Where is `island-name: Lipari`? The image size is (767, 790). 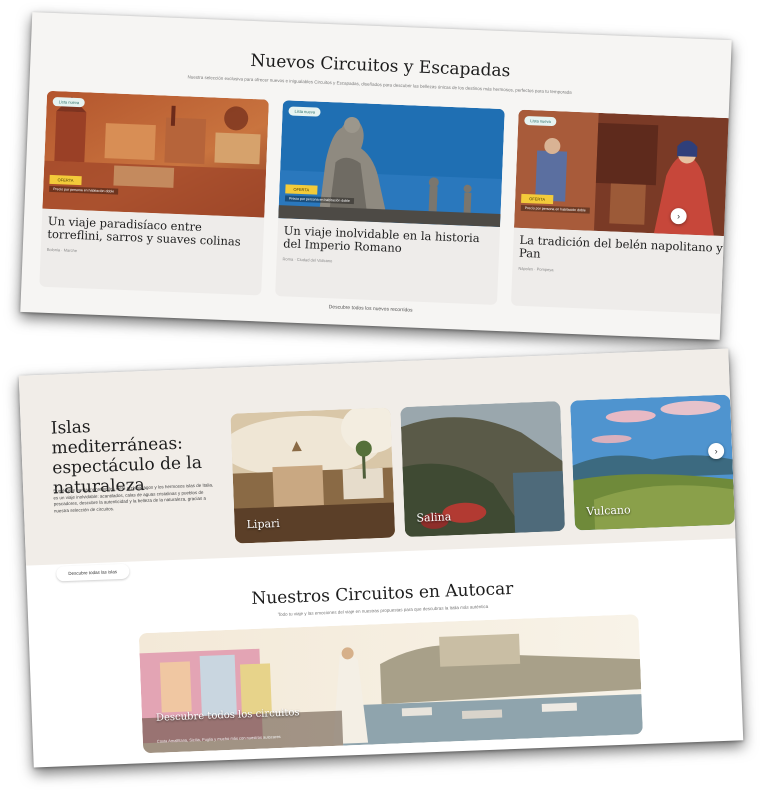
island-name: Lipari is located at coordinates (263, 524).